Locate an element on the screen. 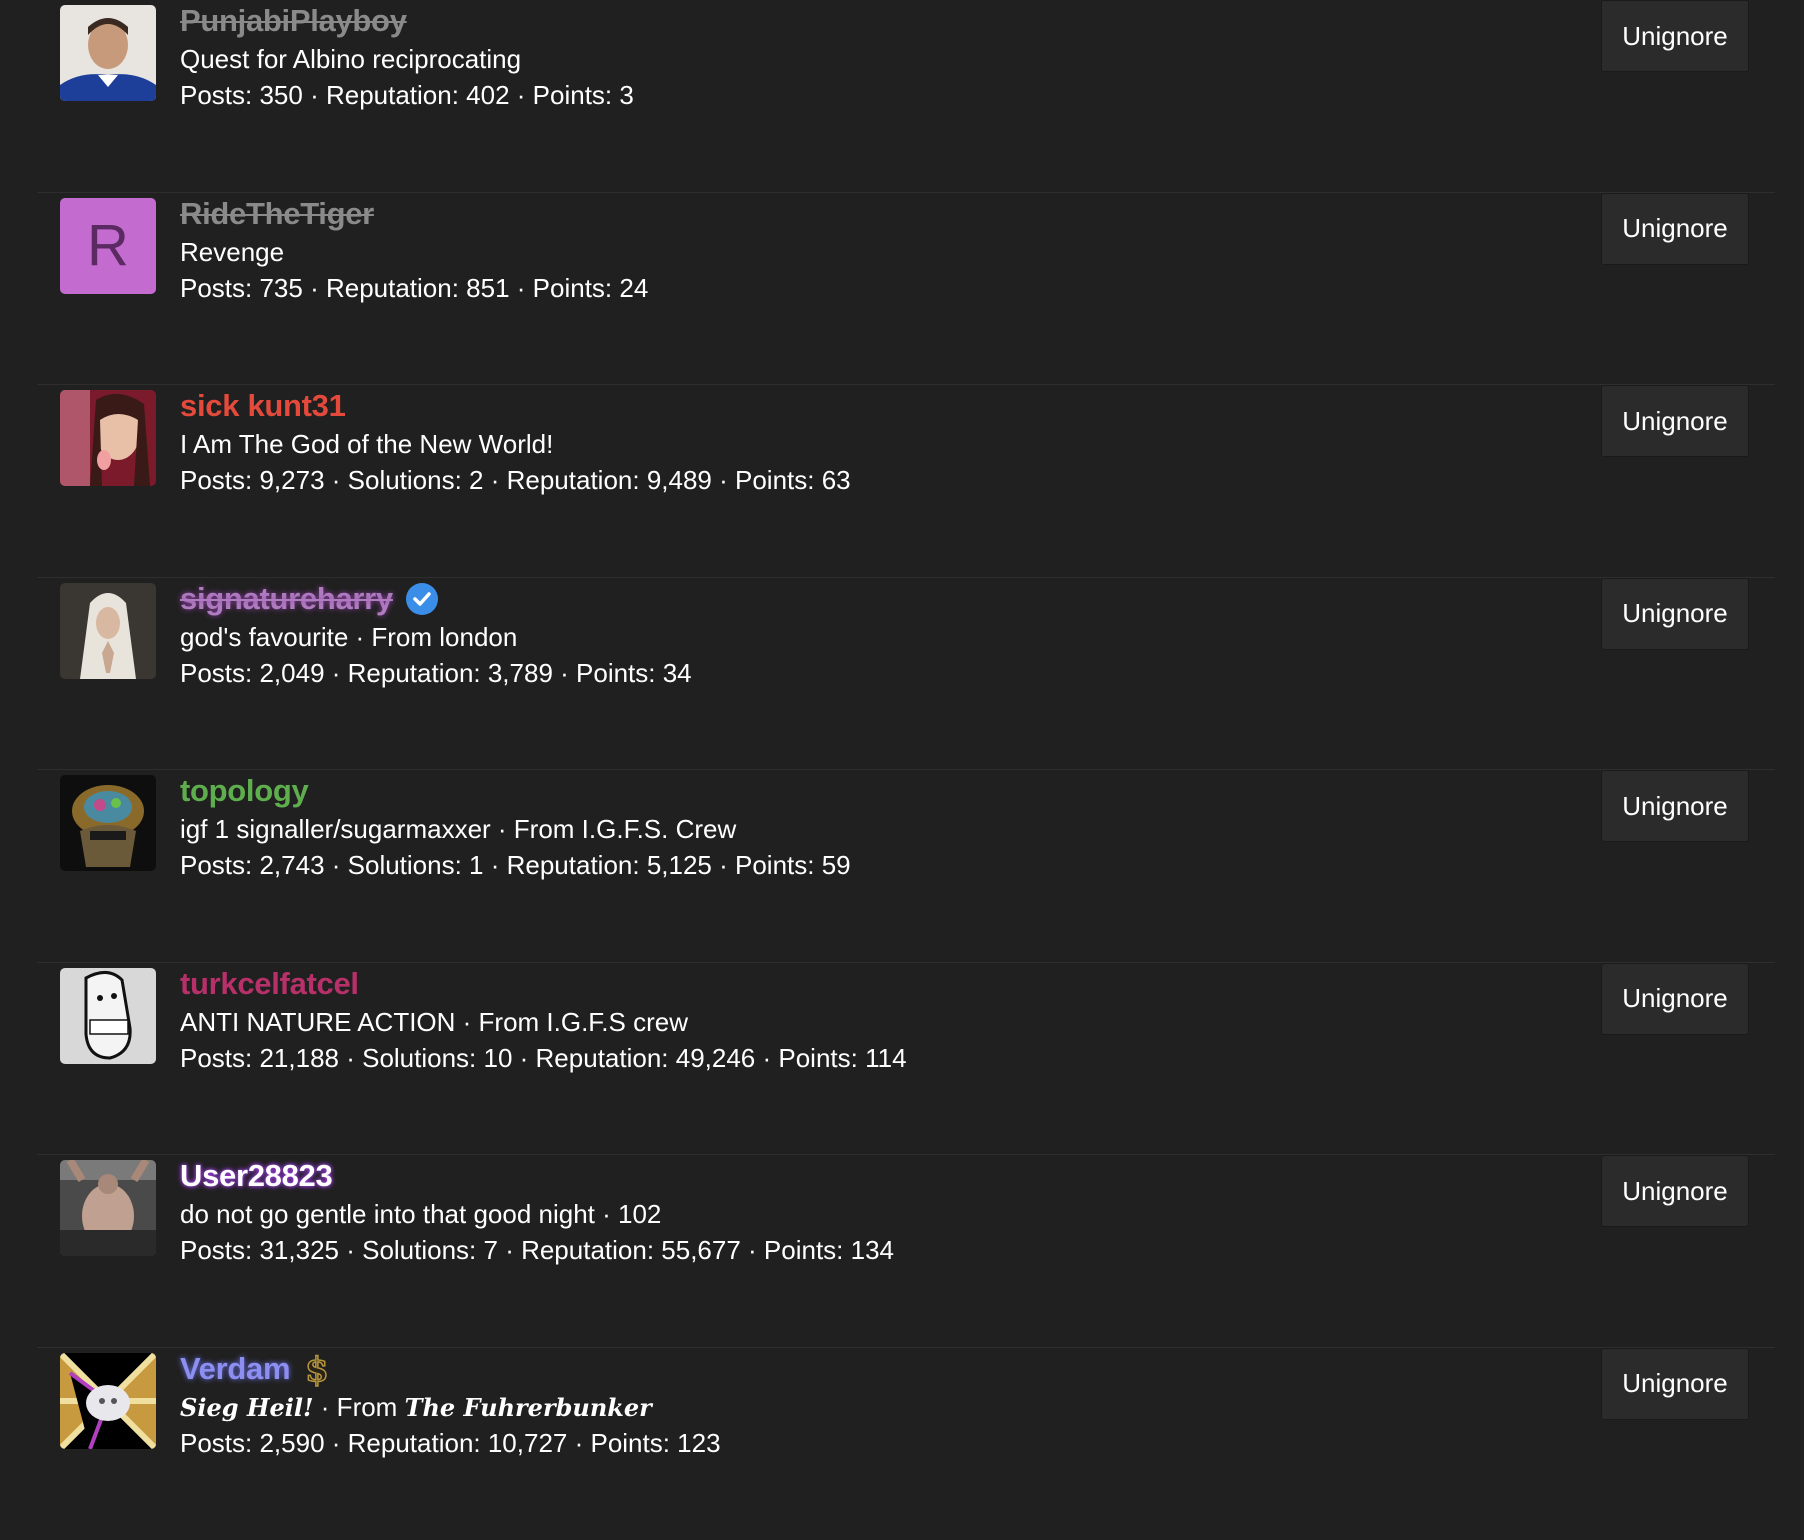  username-link: RideTheTiger is located at coordinates (277, 214).